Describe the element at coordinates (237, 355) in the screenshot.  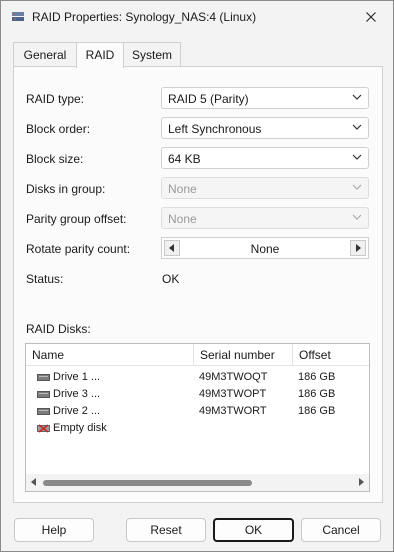
I see `column-header-serial-label: Serial number` at that location.